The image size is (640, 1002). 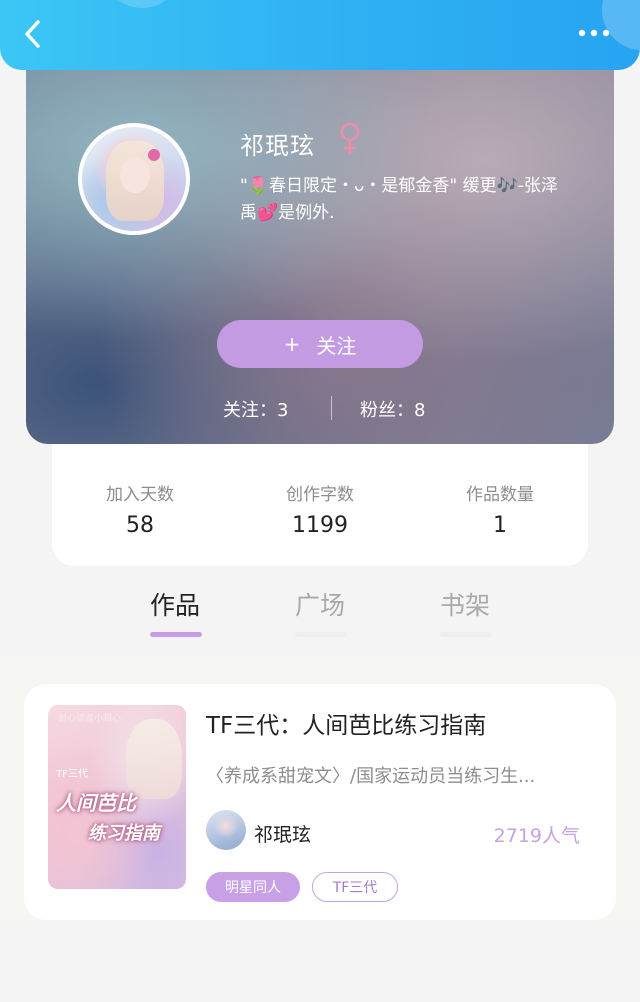 What do you see at coordinates (90, 719) in the screenshot?
I see `cover-text: 耐心读者小甜心` at bounding box center [90, 719].